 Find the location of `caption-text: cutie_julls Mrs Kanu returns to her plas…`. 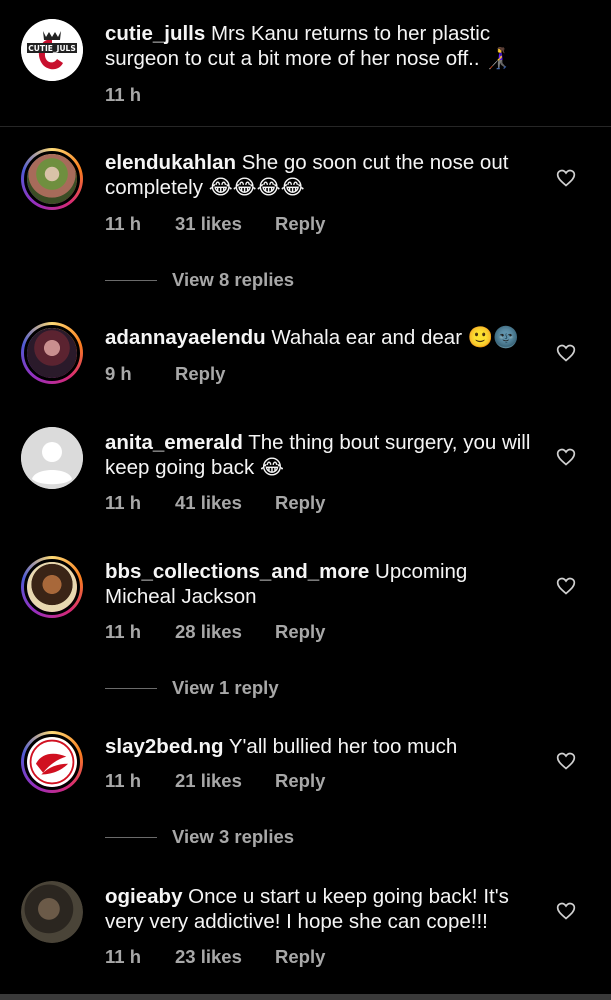

caption-text: cutie_julls Mrs Kanu returns to her plas… is located at coordinates (325, 46).